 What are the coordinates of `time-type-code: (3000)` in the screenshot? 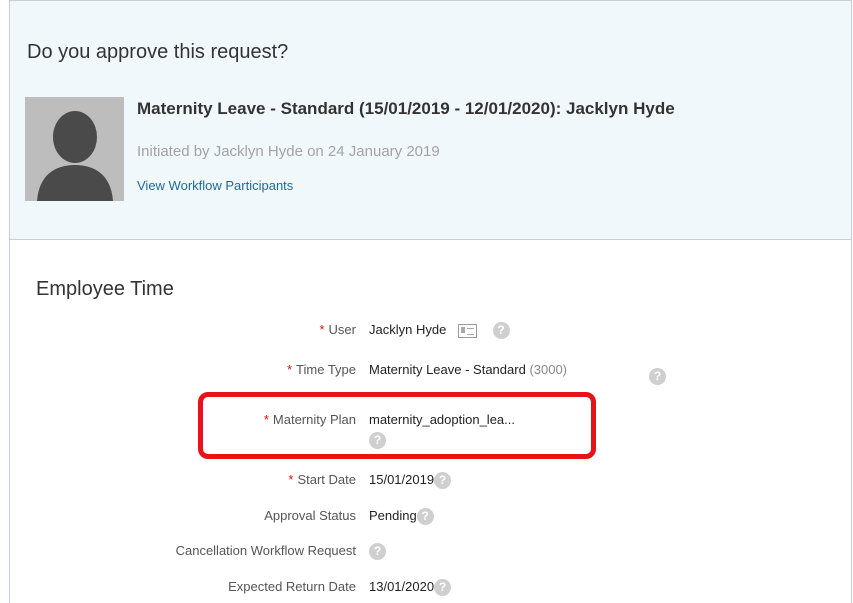 It's located at (548, 369).